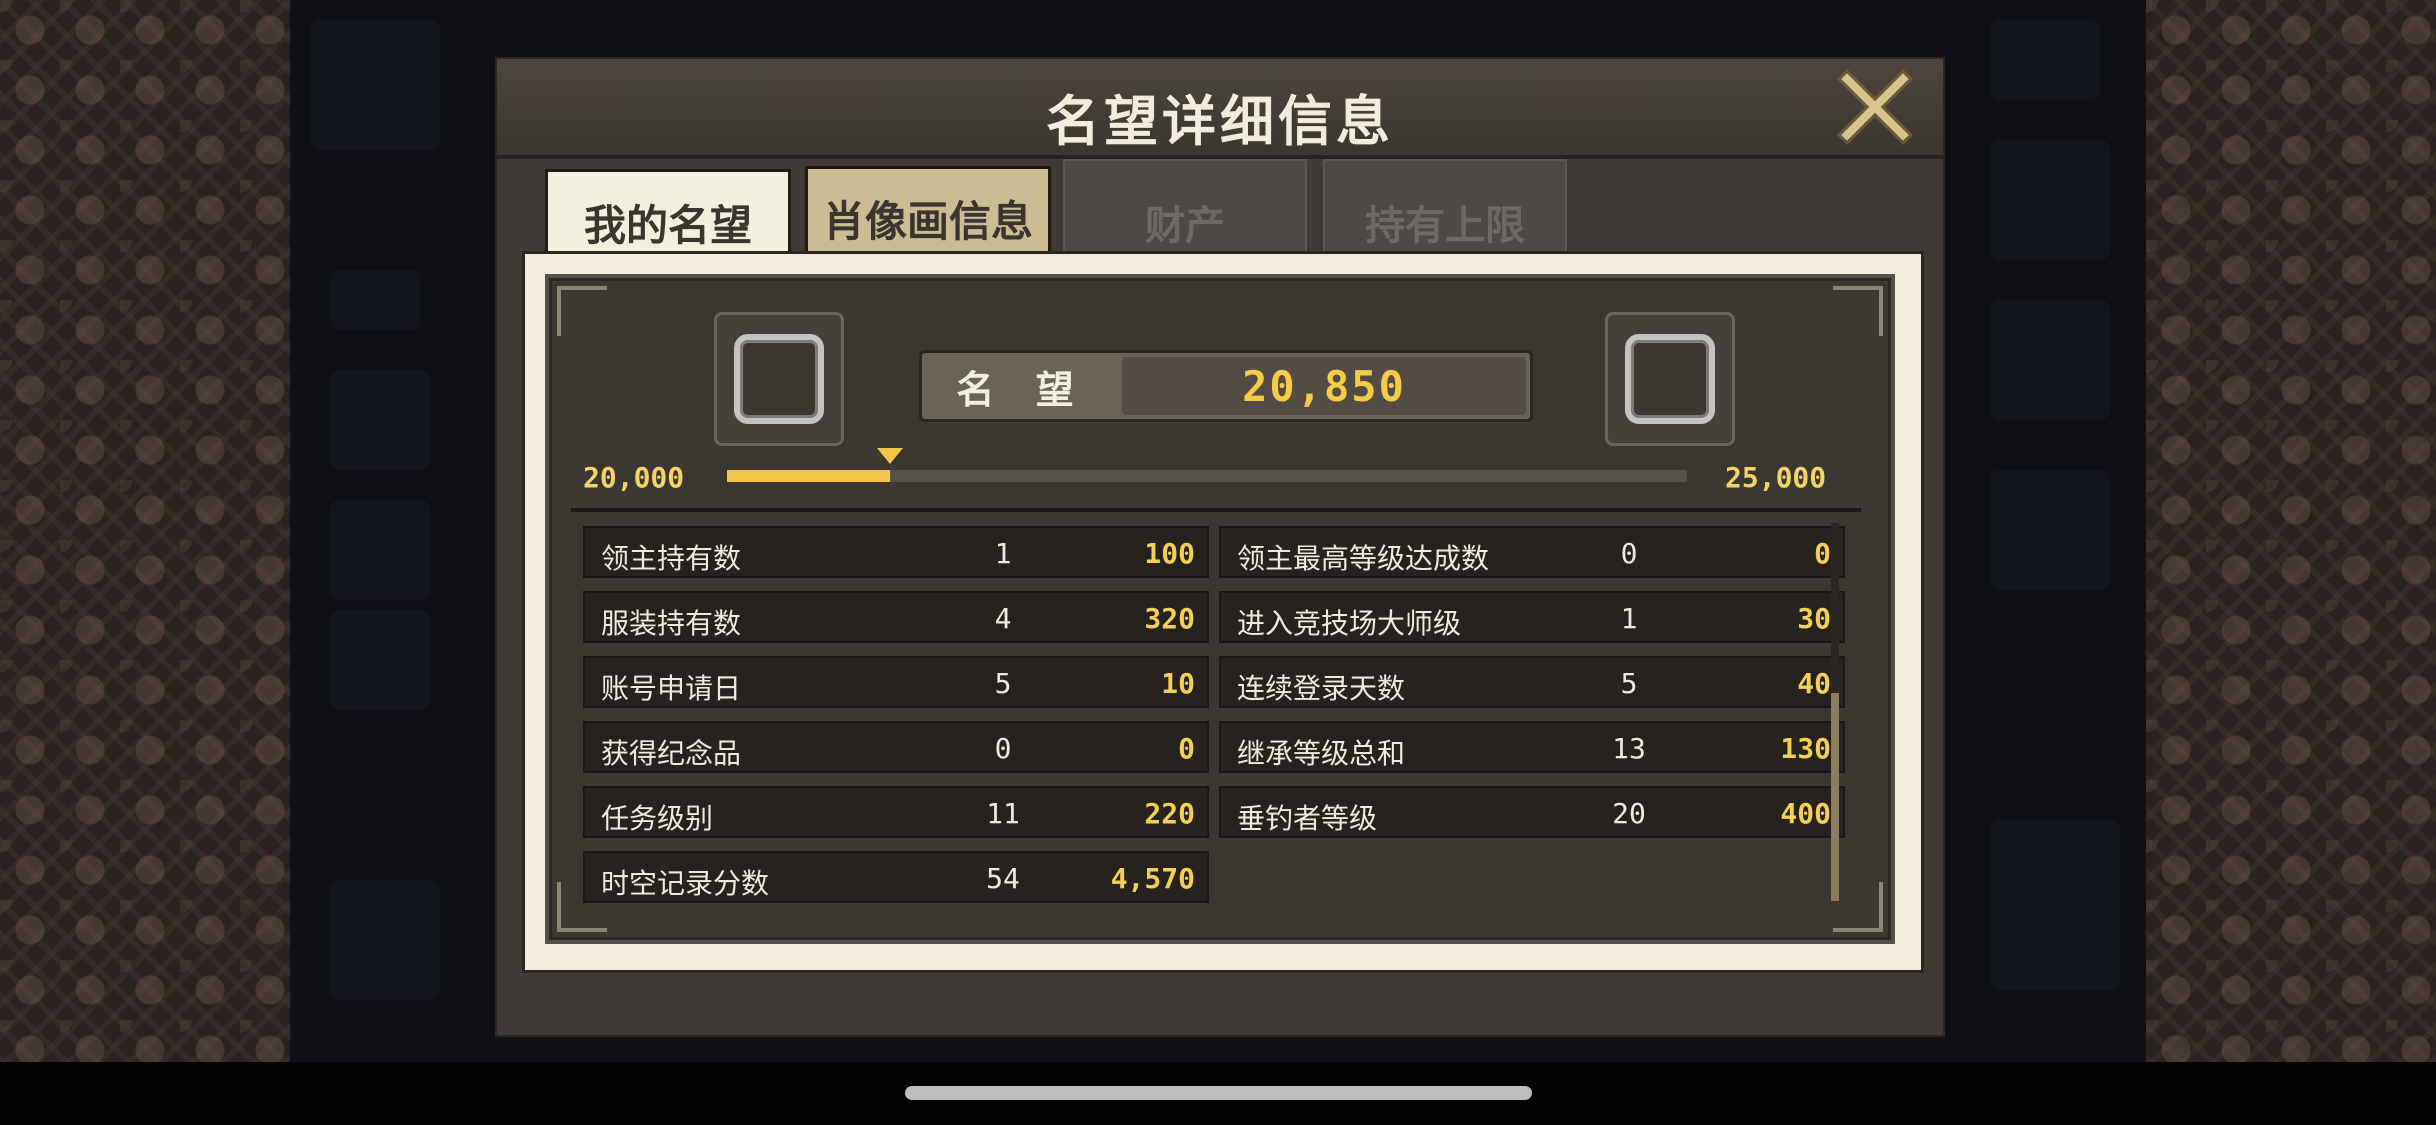 Image resolution: width=2436 pixels, height=1125 pixels. I want to click on tab-label: 肖像画信息, so click(927, 221).